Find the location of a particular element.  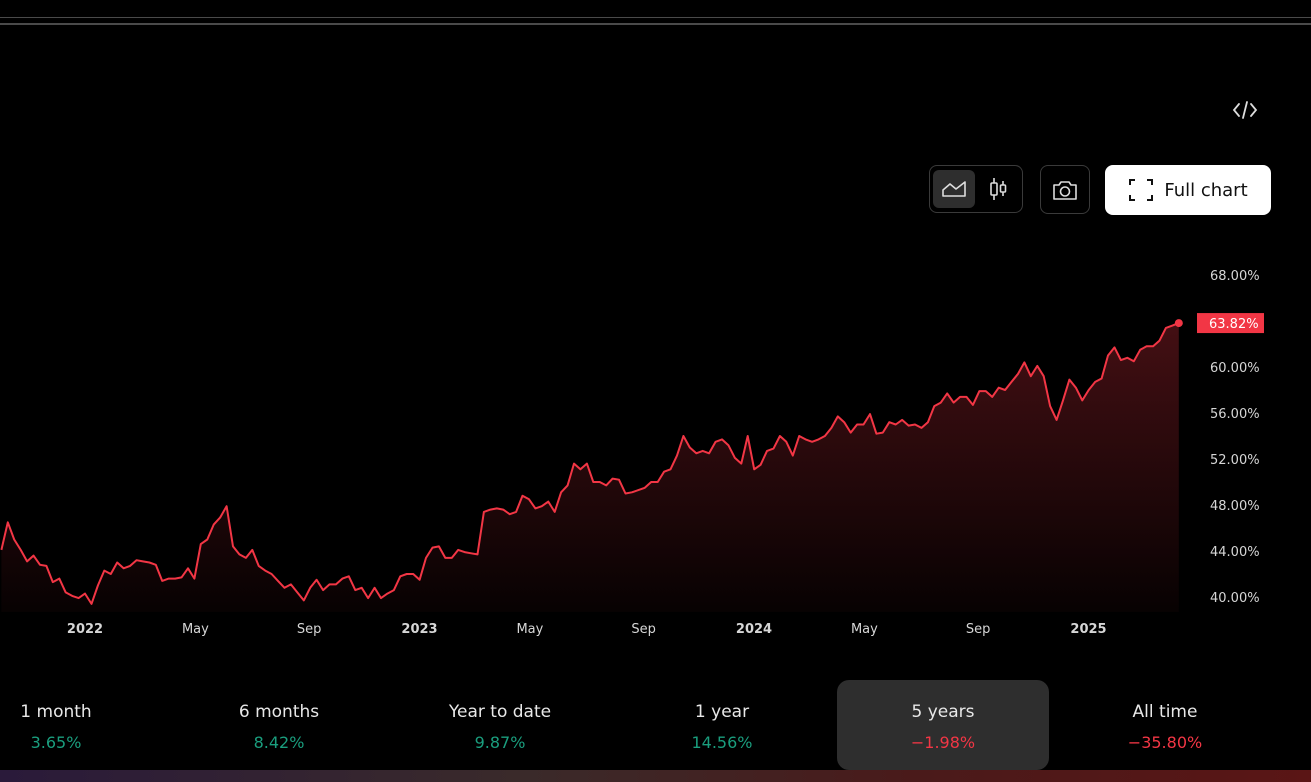

period-label: All time is located at coordinates (1165, 712).